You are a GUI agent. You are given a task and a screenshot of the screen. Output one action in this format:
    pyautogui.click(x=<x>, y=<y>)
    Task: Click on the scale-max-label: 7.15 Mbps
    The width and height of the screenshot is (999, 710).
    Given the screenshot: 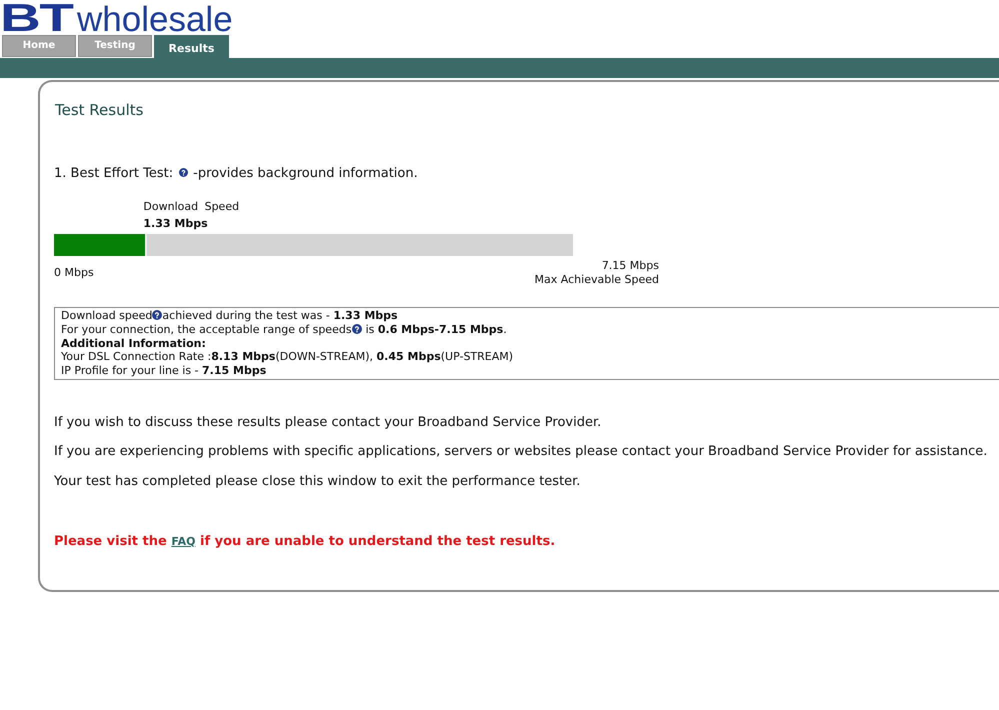 What is the action you would take?
    pyautogui.click(x=630, y=266)
    